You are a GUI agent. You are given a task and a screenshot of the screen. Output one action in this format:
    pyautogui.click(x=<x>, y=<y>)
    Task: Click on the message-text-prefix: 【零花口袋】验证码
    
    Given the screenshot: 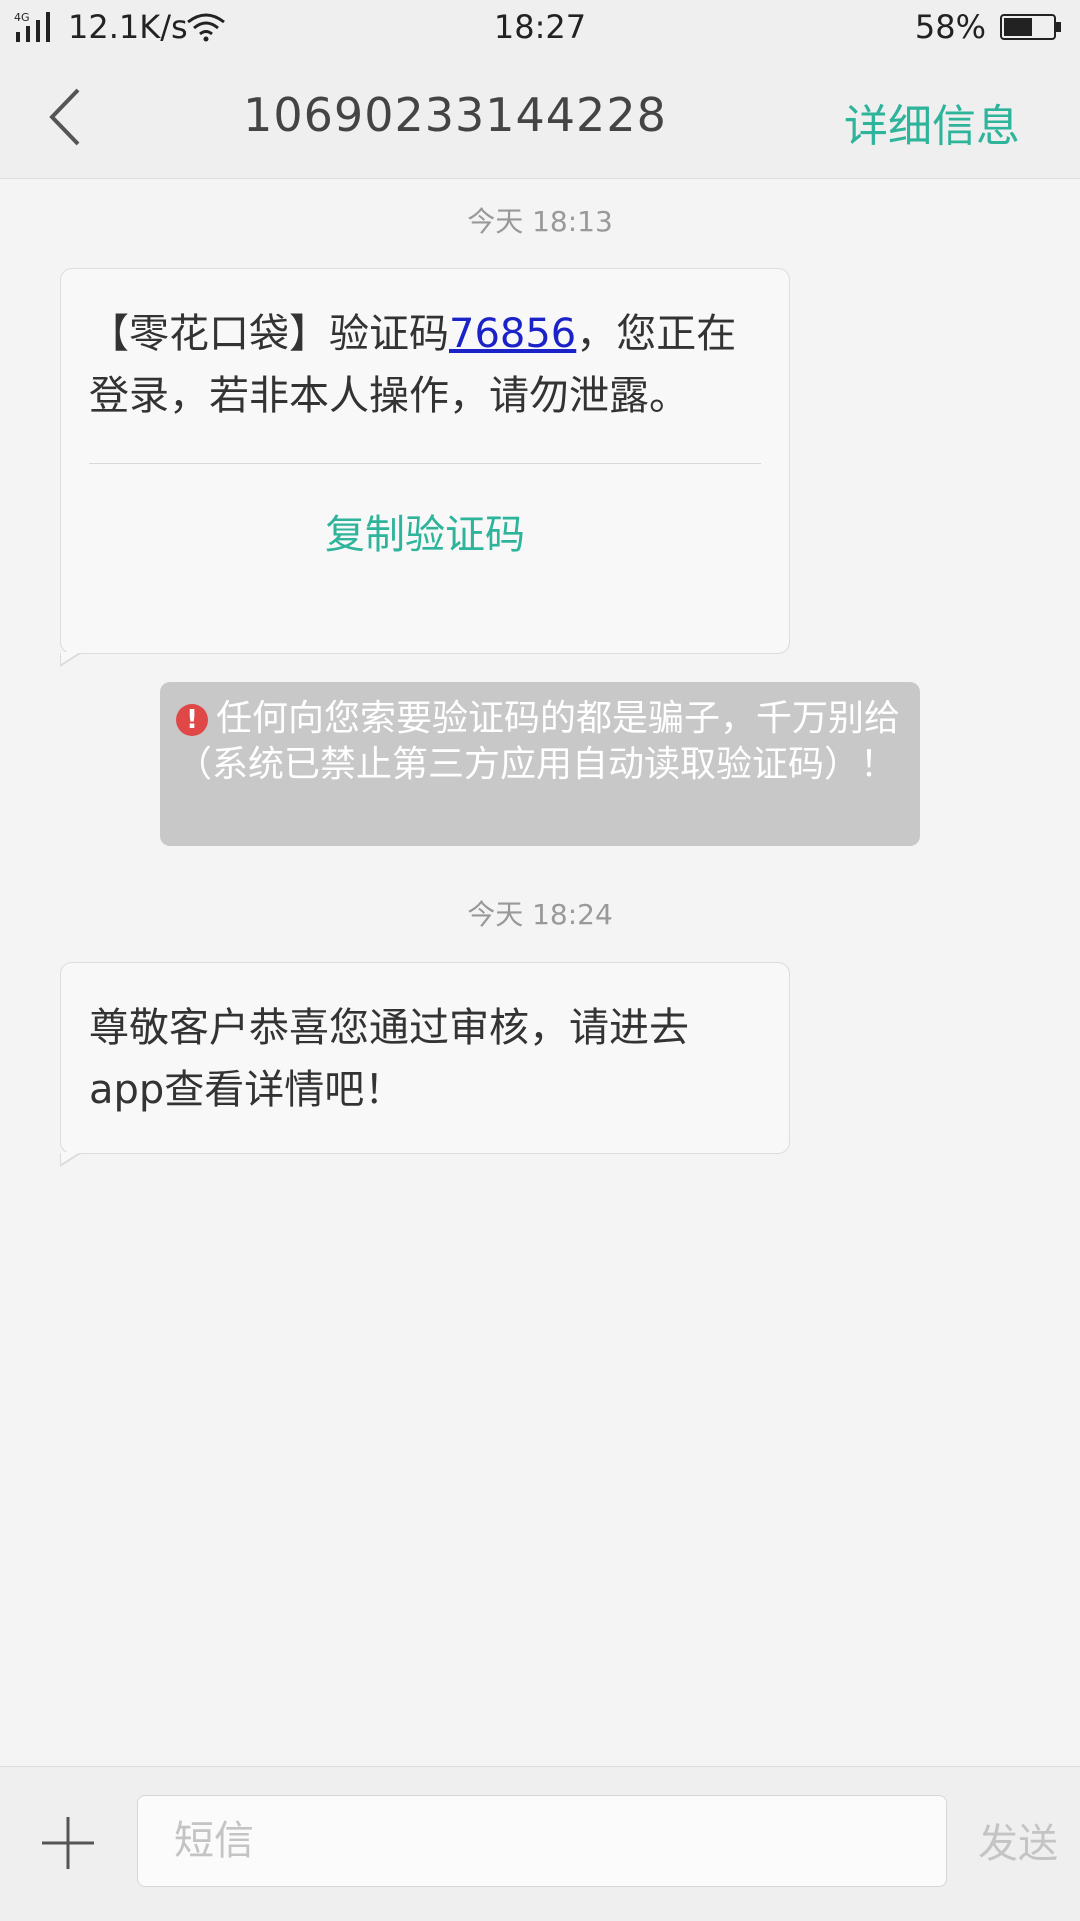 What is the action you would take?
    pyautogui.click(x=269, y=334)
    